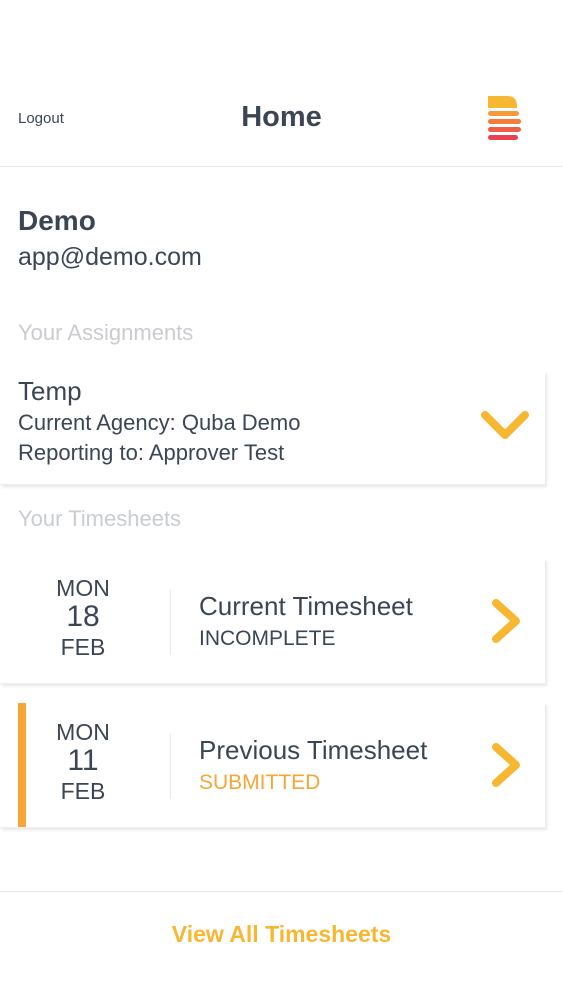 The image size is (563, 1001). I want to click on user-email: app@demo.com, so click(110, 257).